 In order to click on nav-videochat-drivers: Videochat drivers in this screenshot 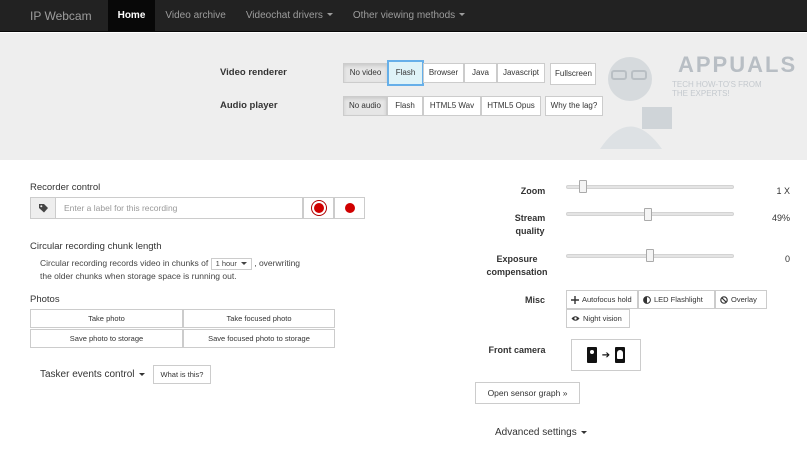, I will do `click(289, 16)`.